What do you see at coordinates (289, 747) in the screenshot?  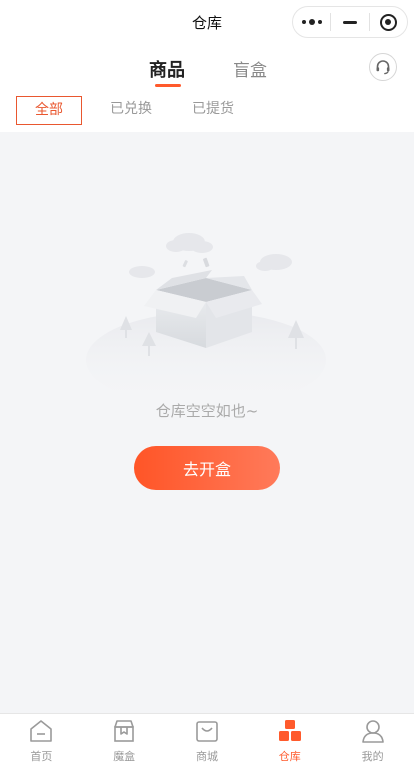 I see `nav-item-warehouse: 仓库` at bounding box center [289, 747].